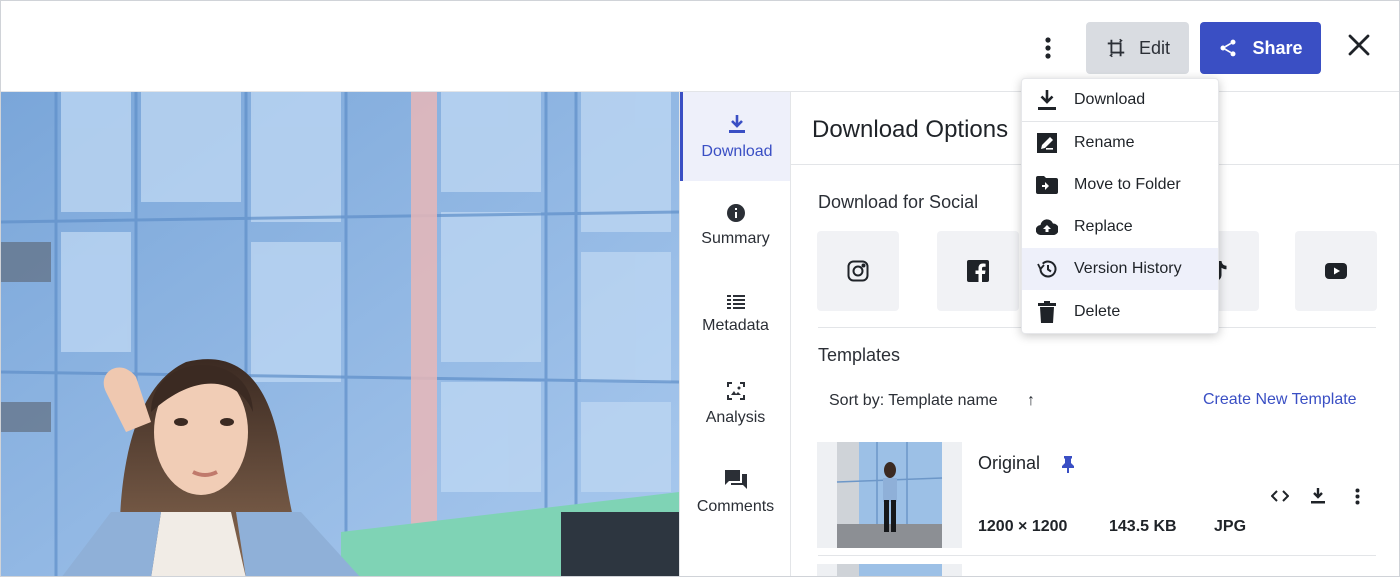  What do you see at coordinates (735, 325) in the screenshot?
I see `nav-metadata-label: Metadata` at bounding box center [735, 325].